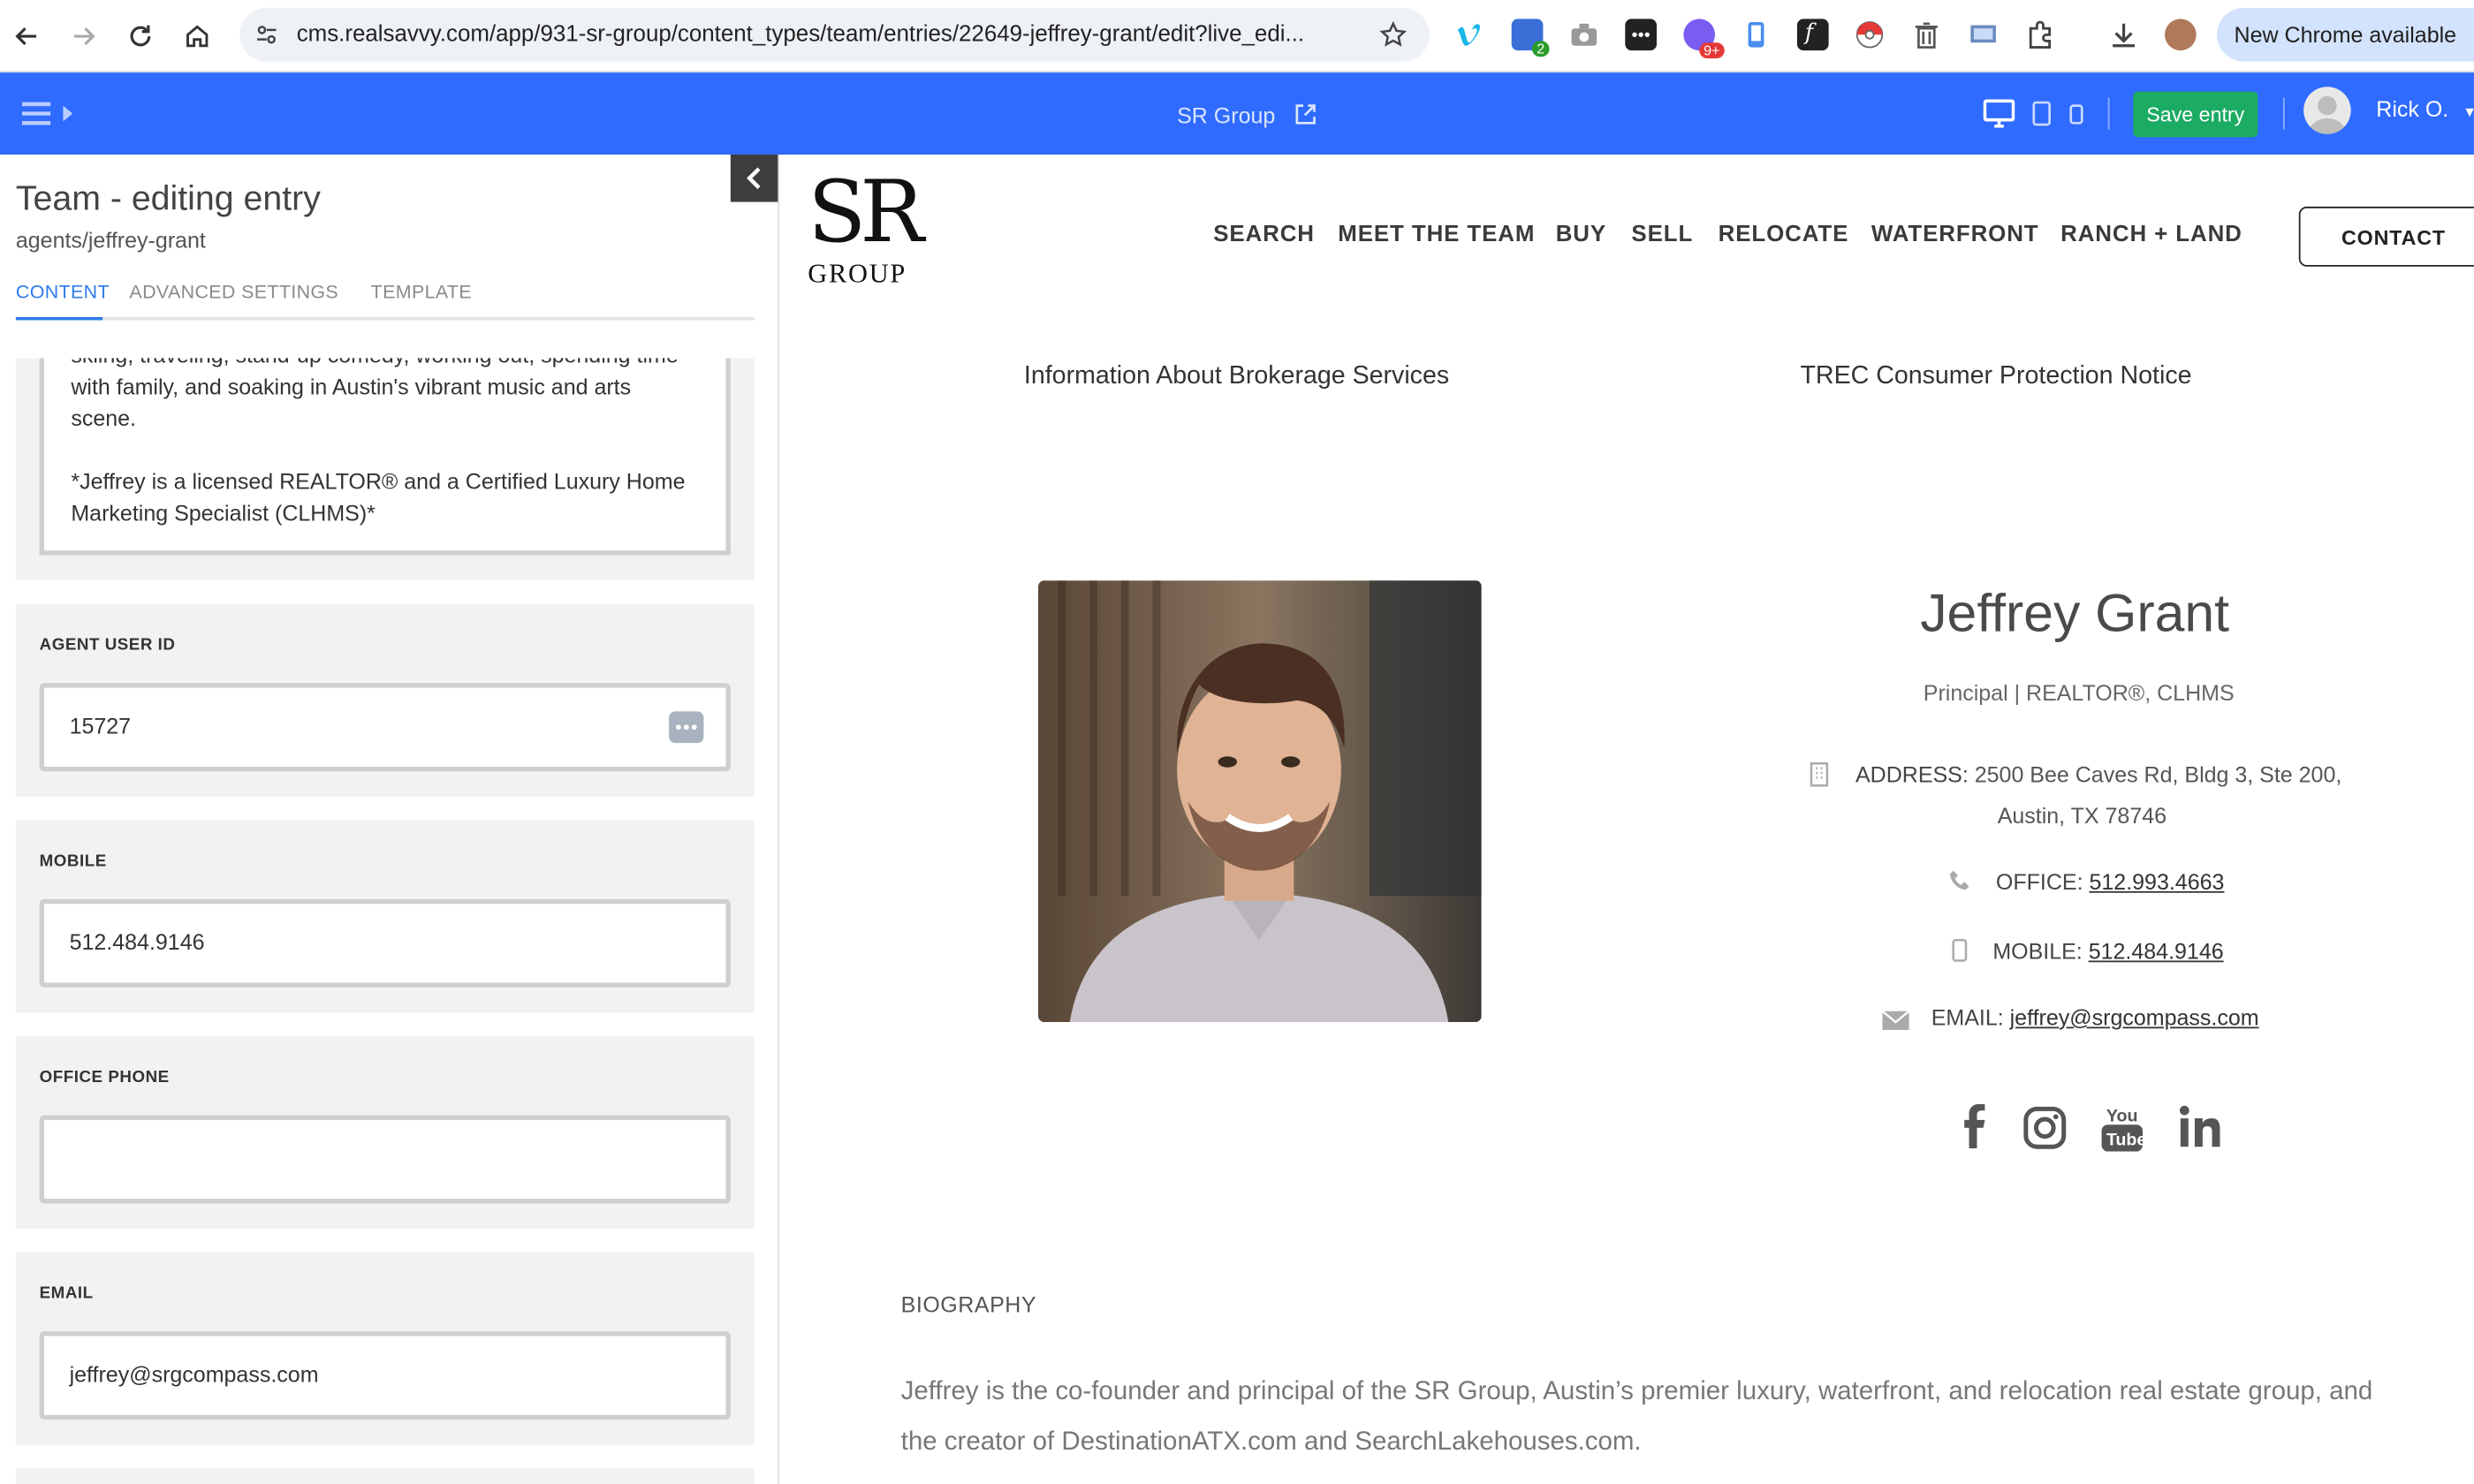  What do you see at coordinates (2156, 951) in the screenshot?
I see `mobile-phone-link: 512.484.9146` at bounding box center [2156, 951].